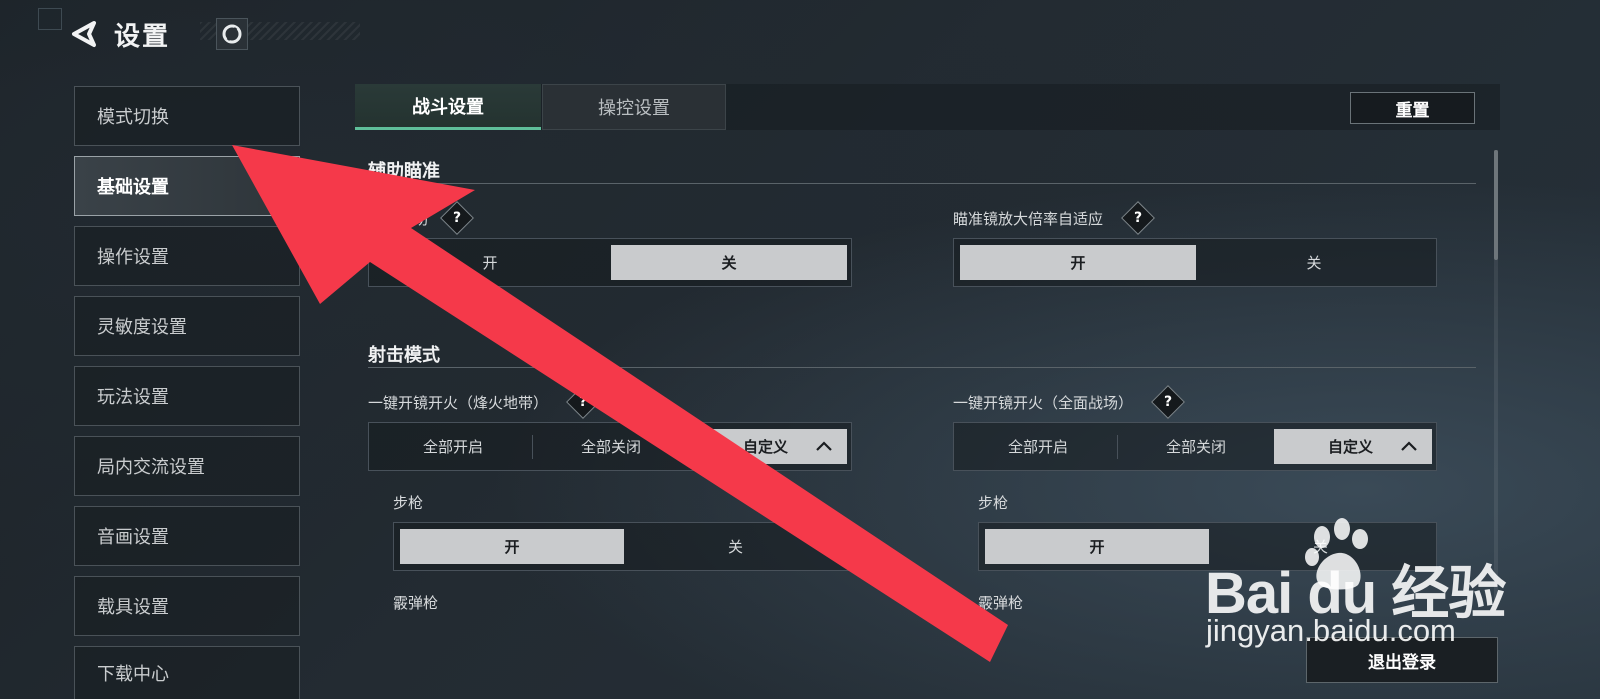 The height and width of the screenshot is (699, 1600). I want to click on aim-assist-label: 瞄准辅助, so click(398, 219).